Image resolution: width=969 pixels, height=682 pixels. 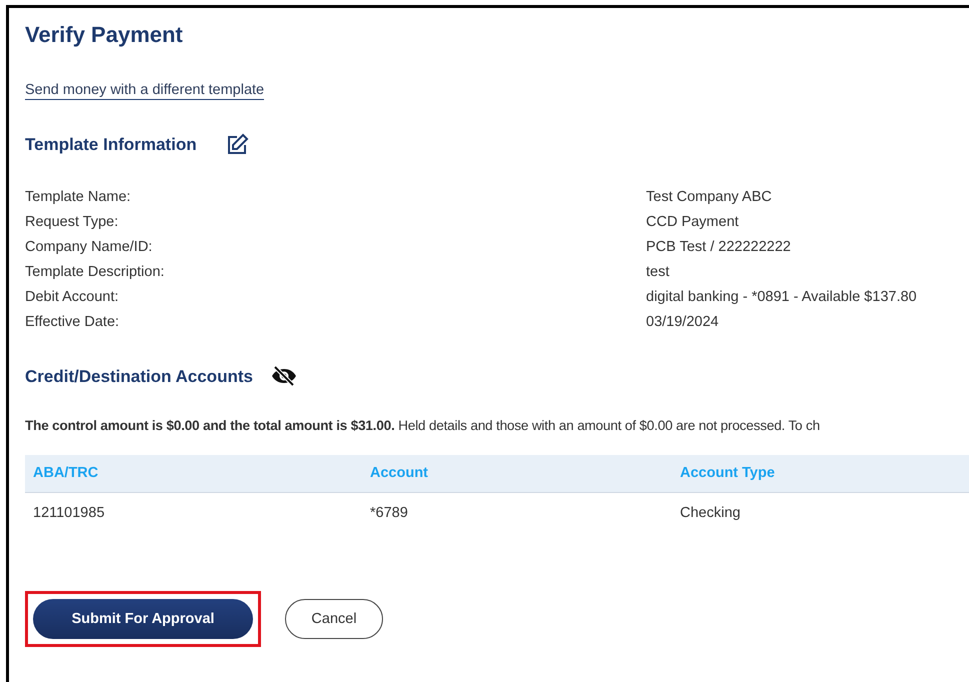 What do you see at coordinates (72, 322) in the screenshot?
I see `field-label: Effective Date:` at bounding box center [72, 322].